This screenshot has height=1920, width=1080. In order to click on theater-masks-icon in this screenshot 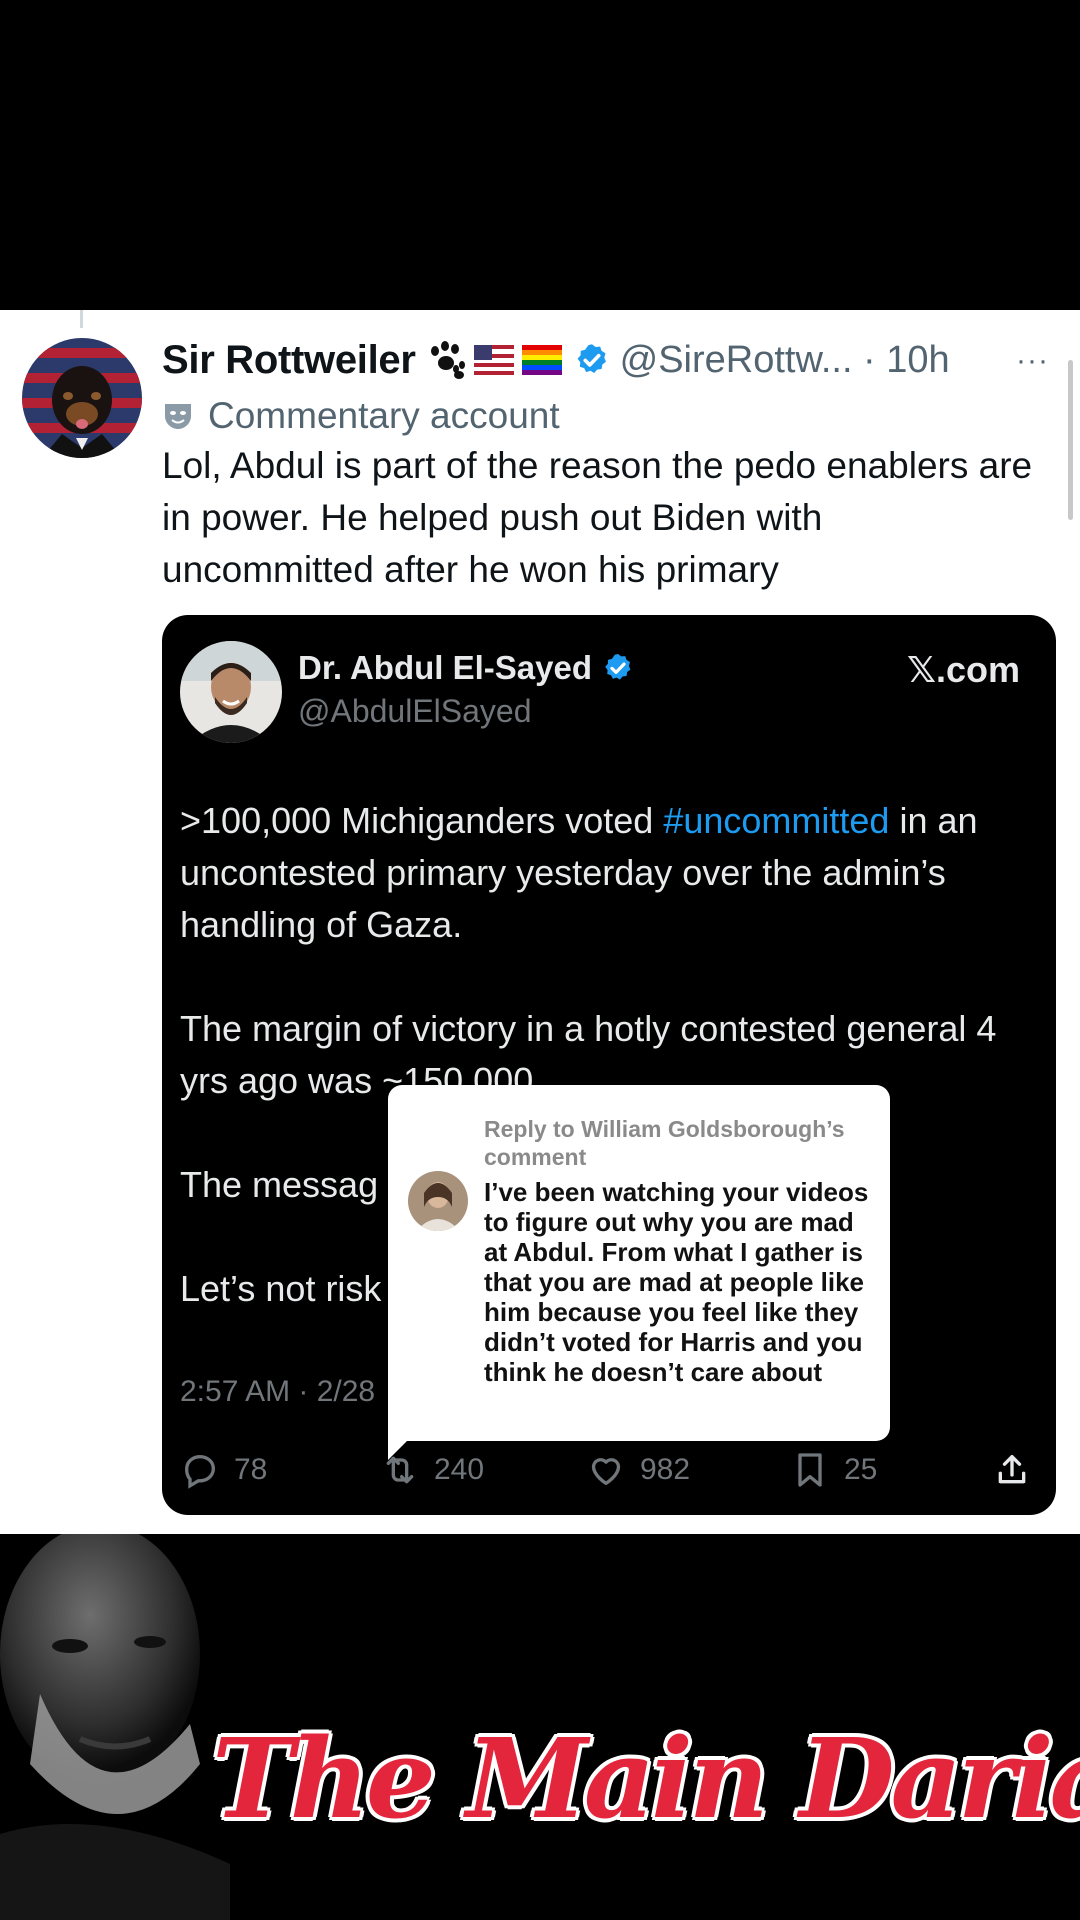, I will do `click(178, 416)`.